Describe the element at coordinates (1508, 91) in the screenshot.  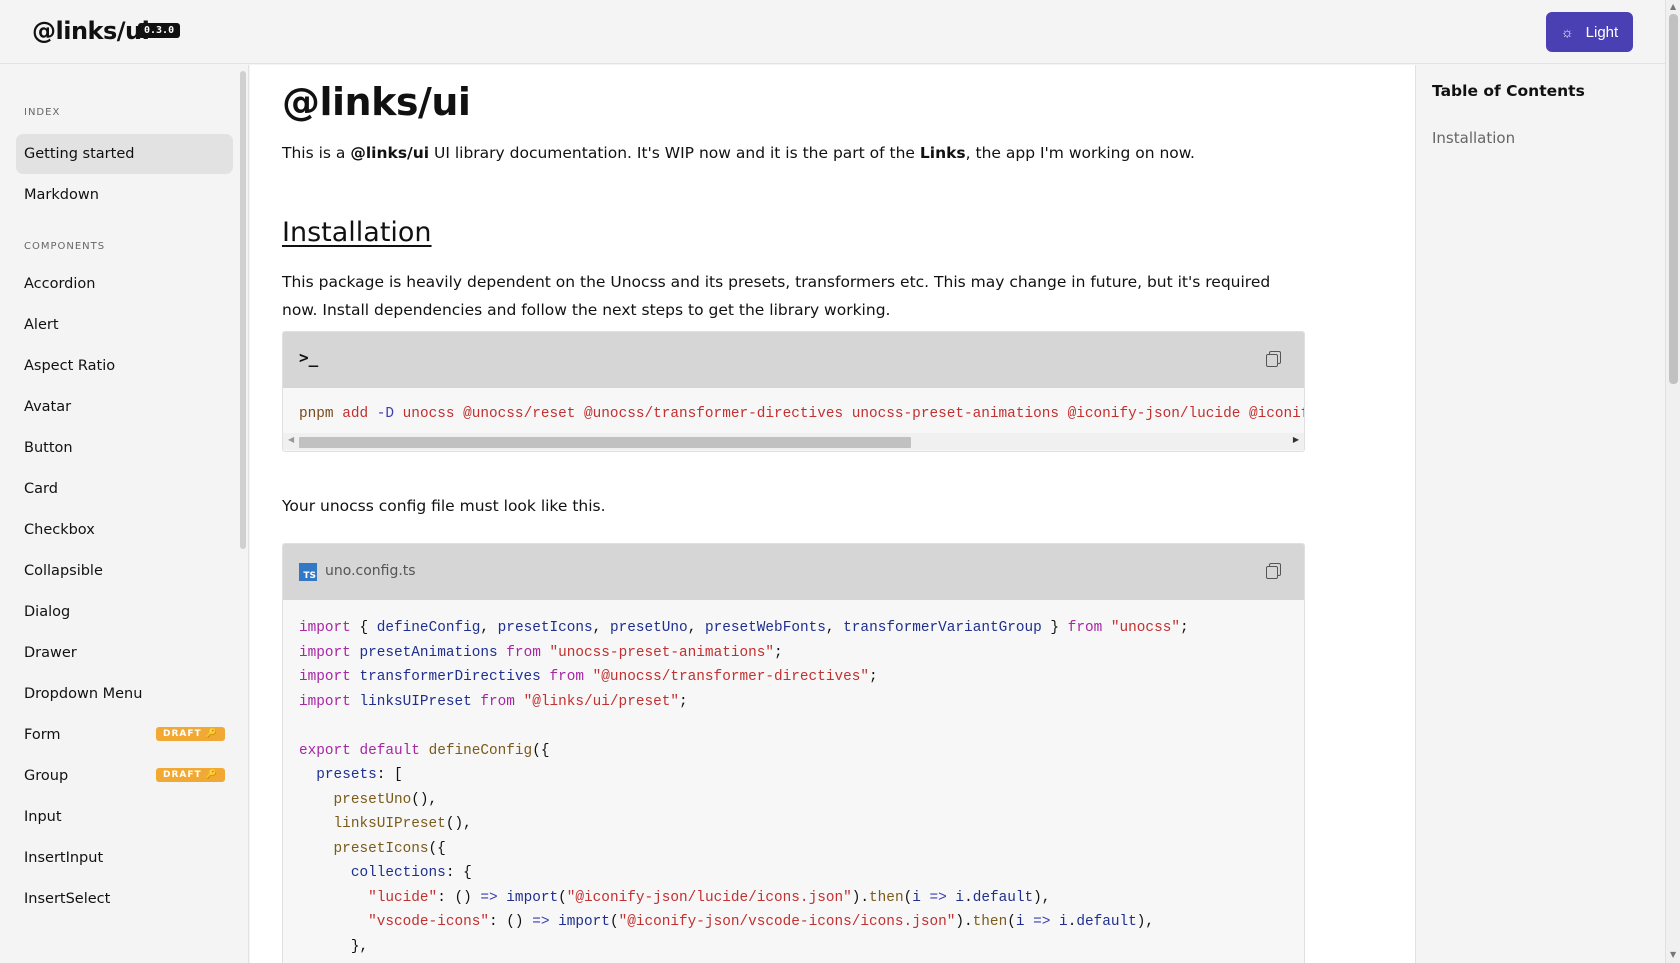
I see `toc-title: Table of Contents` at that location.